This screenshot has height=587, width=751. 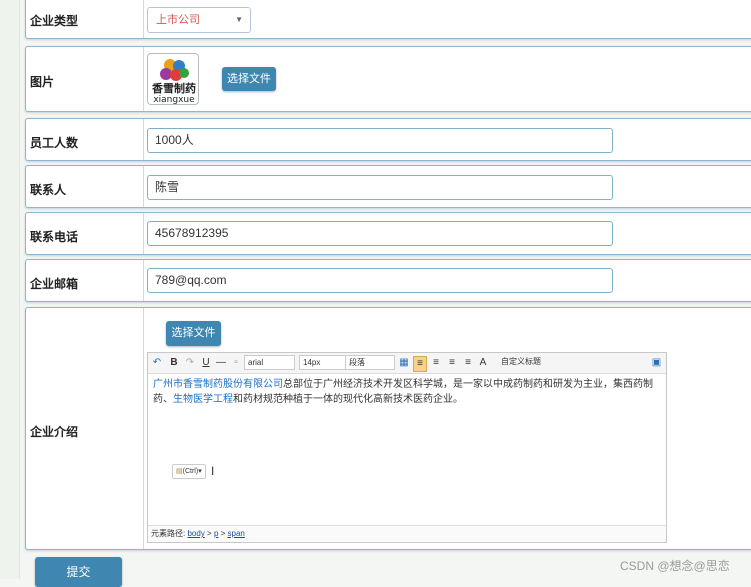 What do you see at coordinates (452, 363) in the screenshot?
I see `align-right-icon: ≡` at bounding box center [452, 363].